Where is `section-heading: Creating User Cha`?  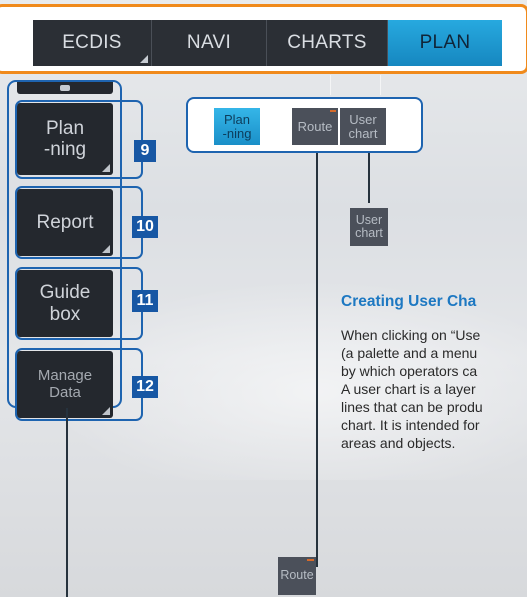
section-heading: Creating User Cha is located at coordinates (409, 301).